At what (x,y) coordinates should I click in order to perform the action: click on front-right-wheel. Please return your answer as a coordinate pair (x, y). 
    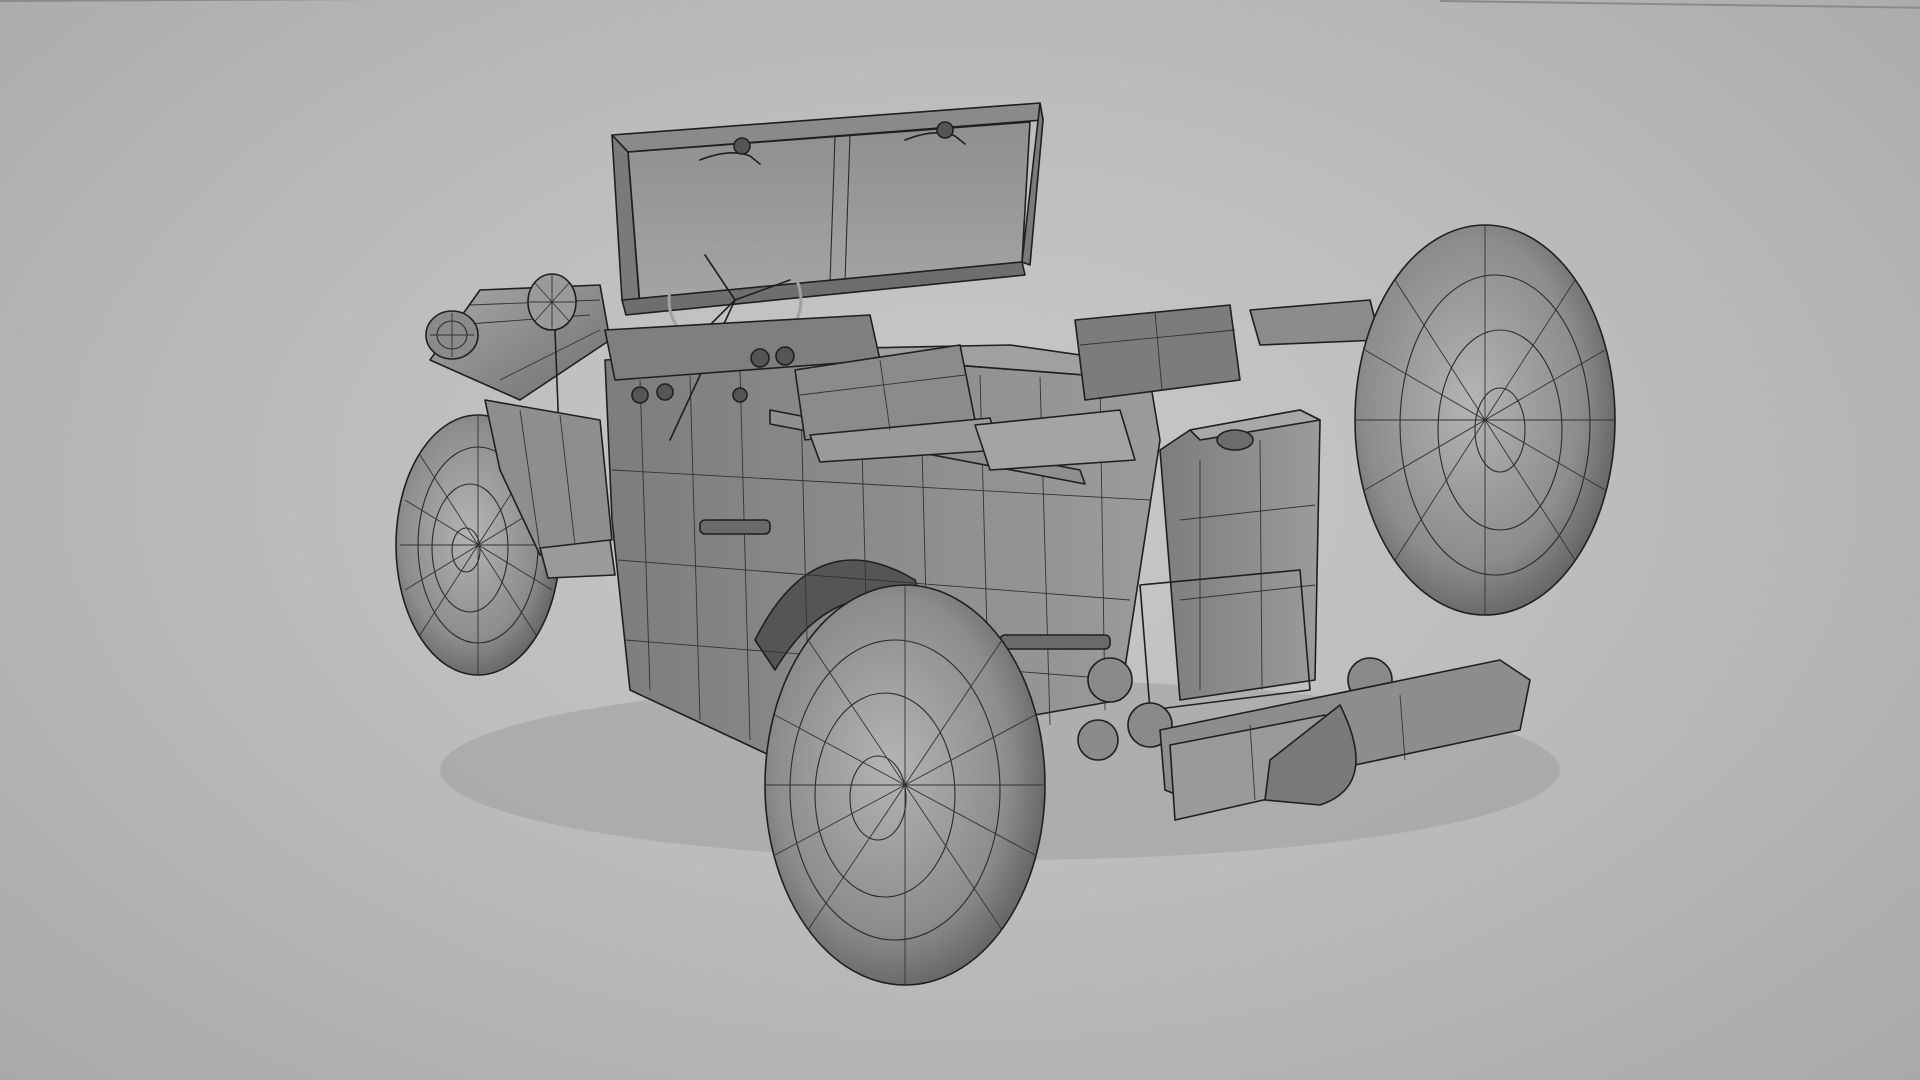
    Looking at the image, I should click on (905, 785).